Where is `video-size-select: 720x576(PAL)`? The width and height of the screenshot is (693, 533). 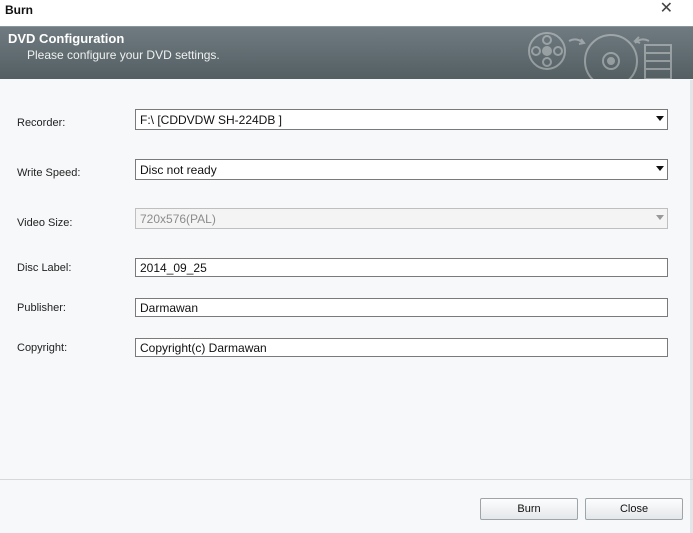
video-size-select: 720x576(PAL) is located at coordinates (401, 218).